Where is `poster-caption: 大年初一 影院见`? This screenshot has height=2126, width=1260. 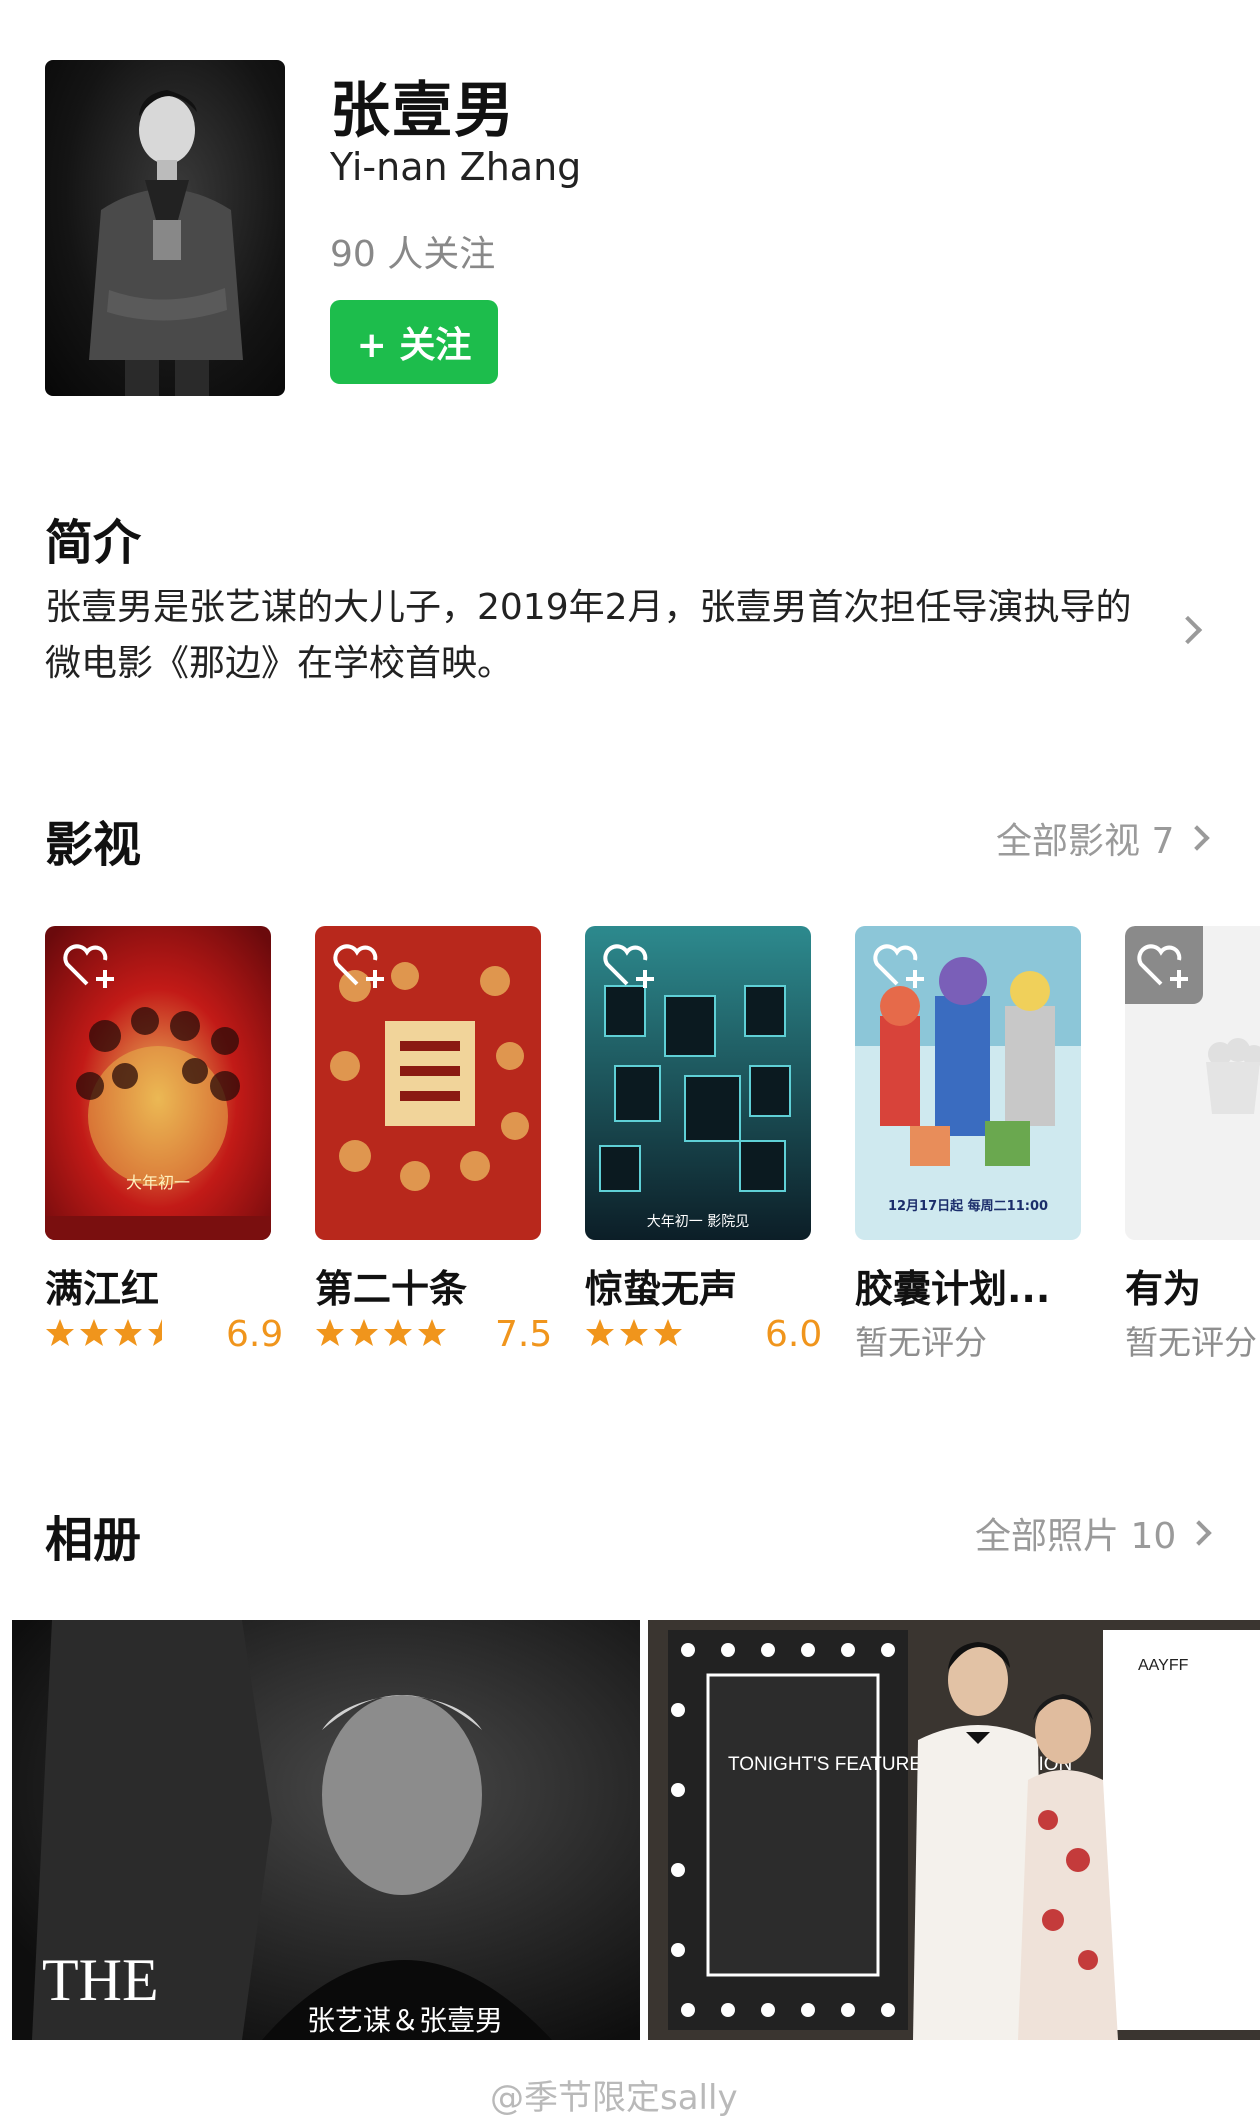
poster-caption: 大年初一 影院见 is located at coordinates (698, 1221).